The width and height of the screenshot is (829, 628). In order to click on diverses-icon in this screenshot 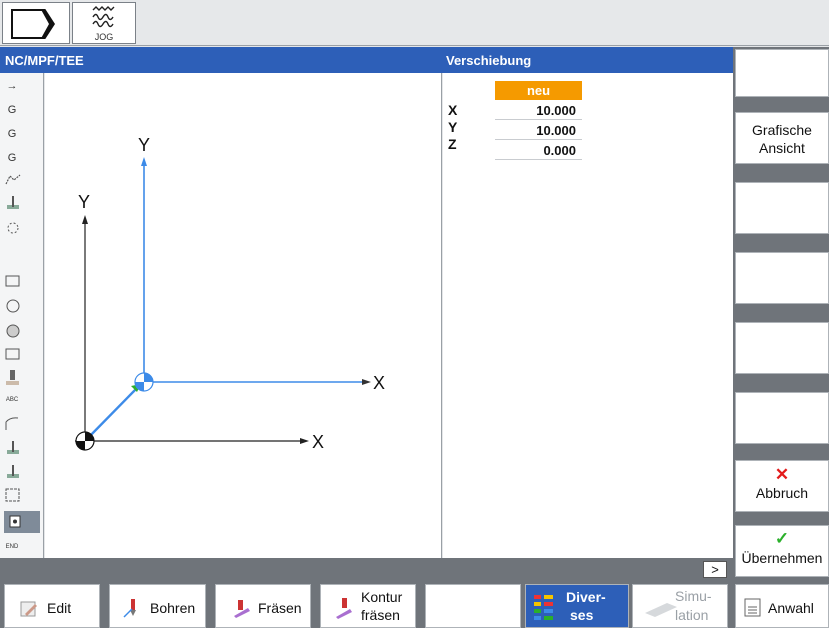, I will do `click(543, 607)`.